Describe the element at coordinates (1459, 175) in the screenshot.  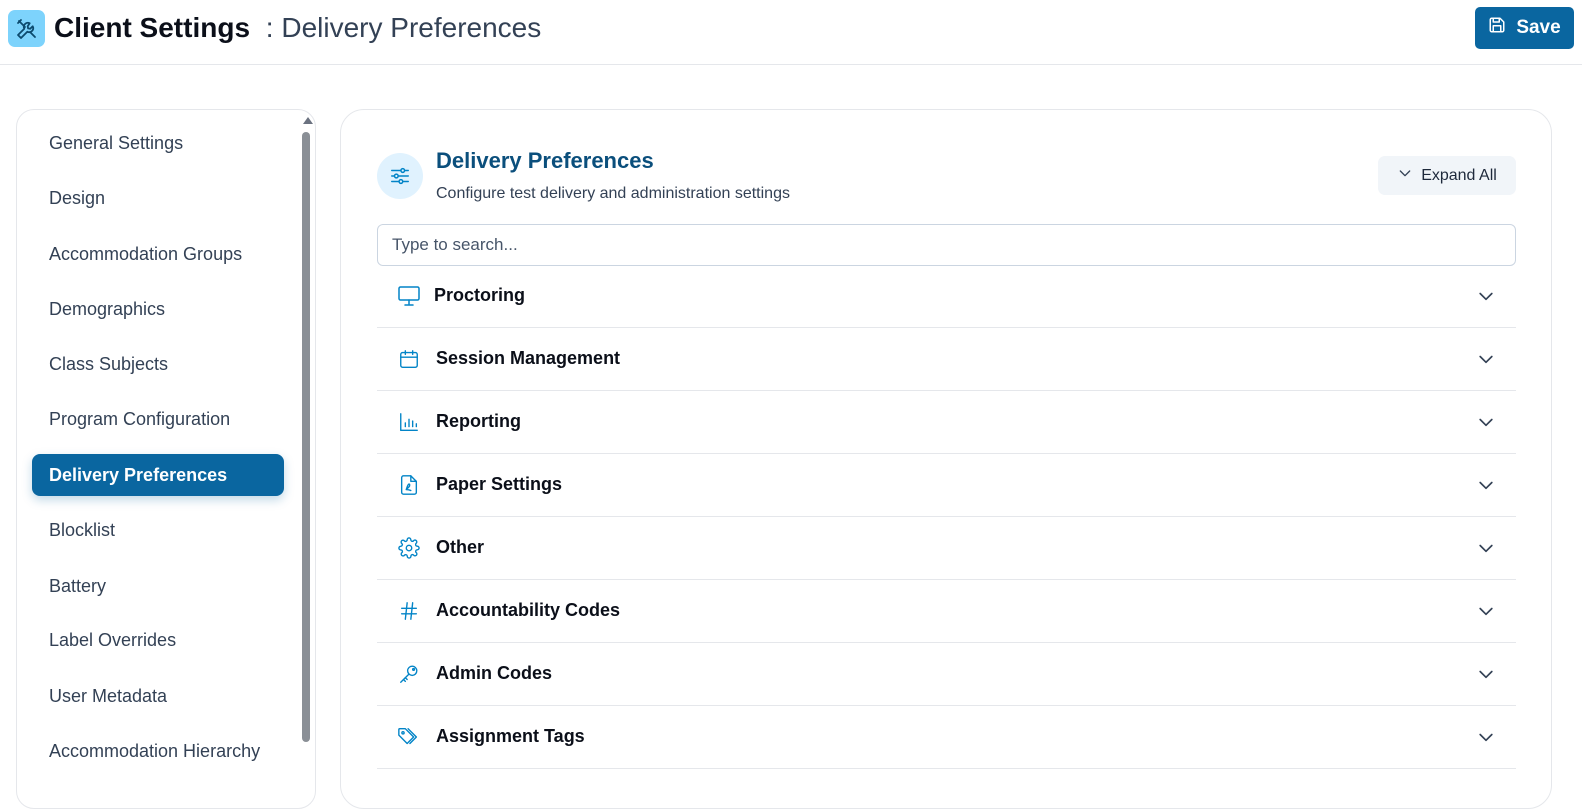
I see `expand-all-label: Expand All` at that location.